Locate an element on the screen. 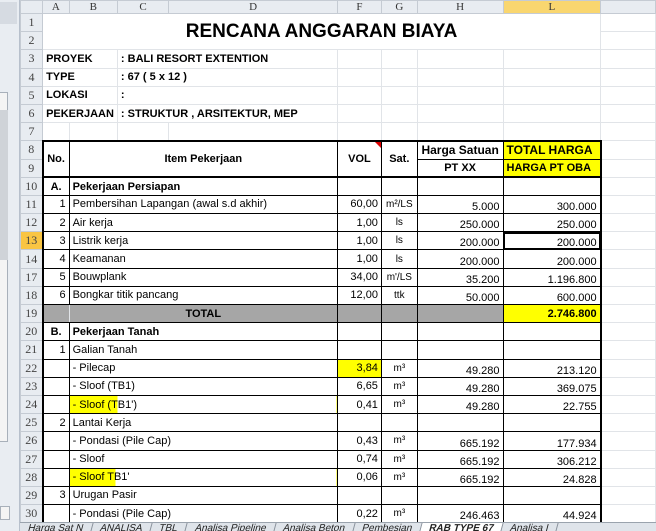 This screenshot has height=531, width=656. item-unit-price: 35.200 is located at coordinates (460, 277).